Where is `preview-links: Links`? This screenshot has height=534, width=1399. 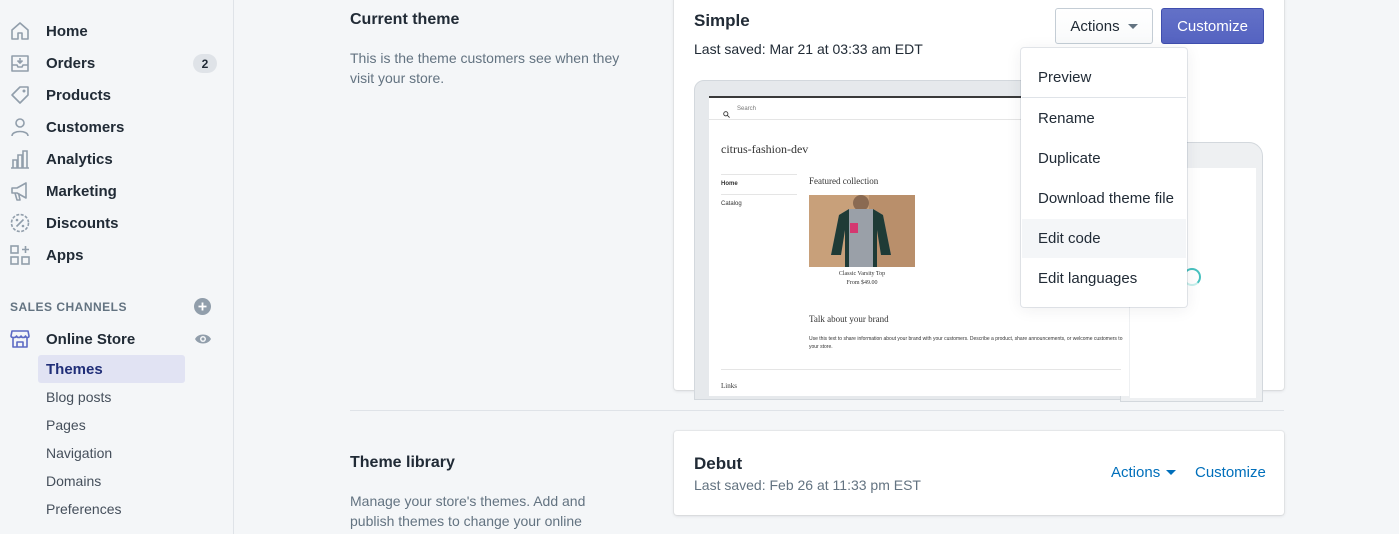
preview-links: Links is located at coordinates (729, 386).